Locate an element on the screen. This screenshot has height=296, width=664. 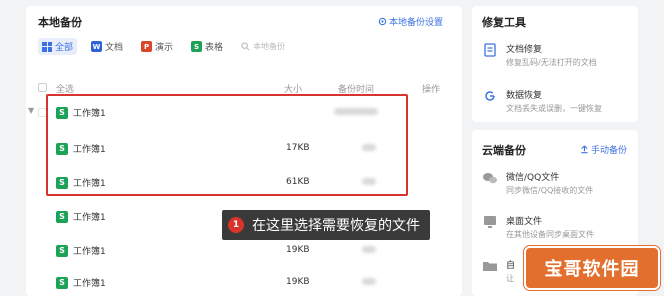
tool-desc: 让 is located at coordinates (510, 278).